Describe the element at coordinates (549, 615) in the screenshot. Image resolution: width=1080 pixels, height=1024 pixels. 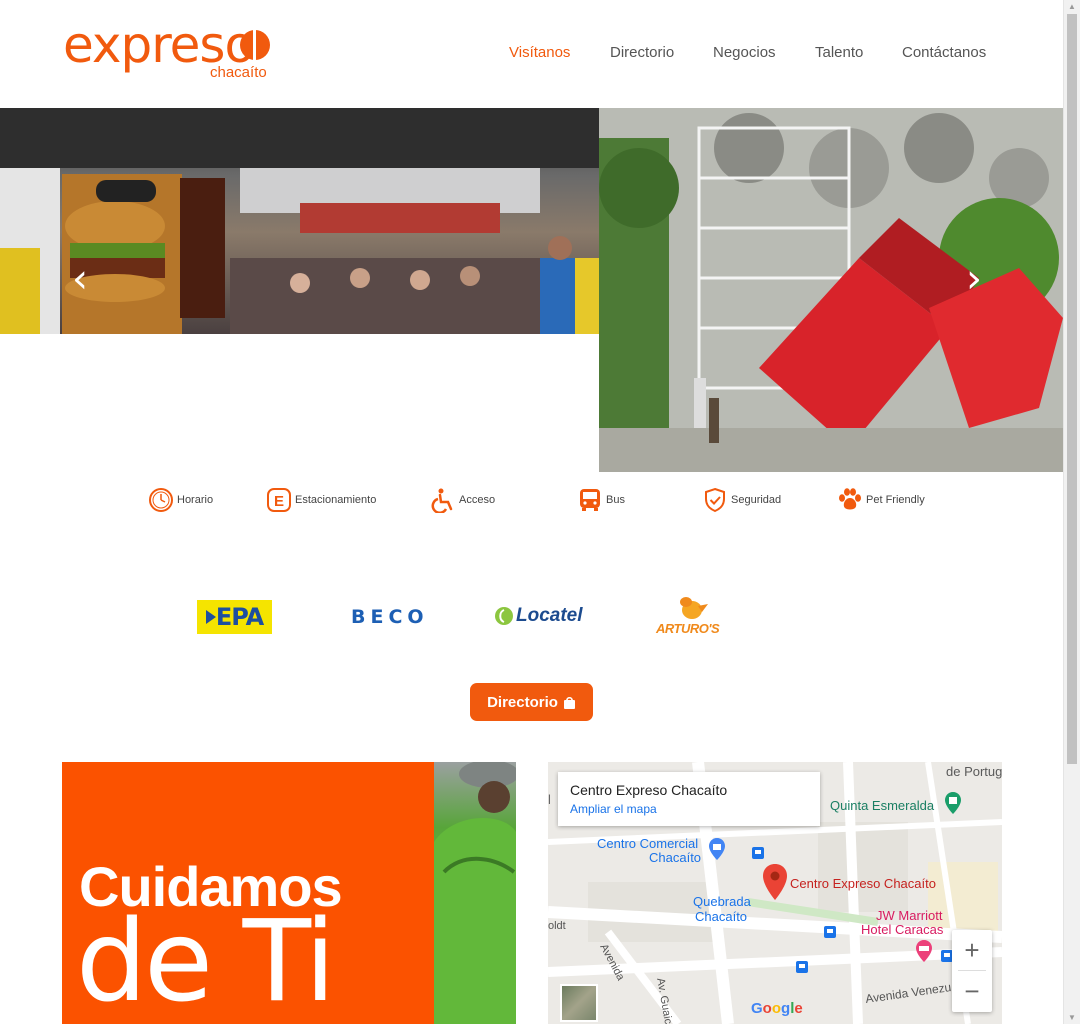
I see `locatel-text: Locatel` at that location.